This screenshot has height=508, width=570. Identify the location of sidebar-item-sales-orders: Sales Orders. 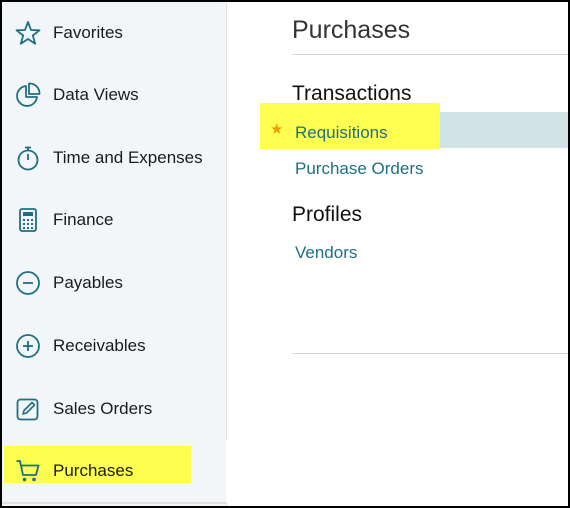
(114, 409).